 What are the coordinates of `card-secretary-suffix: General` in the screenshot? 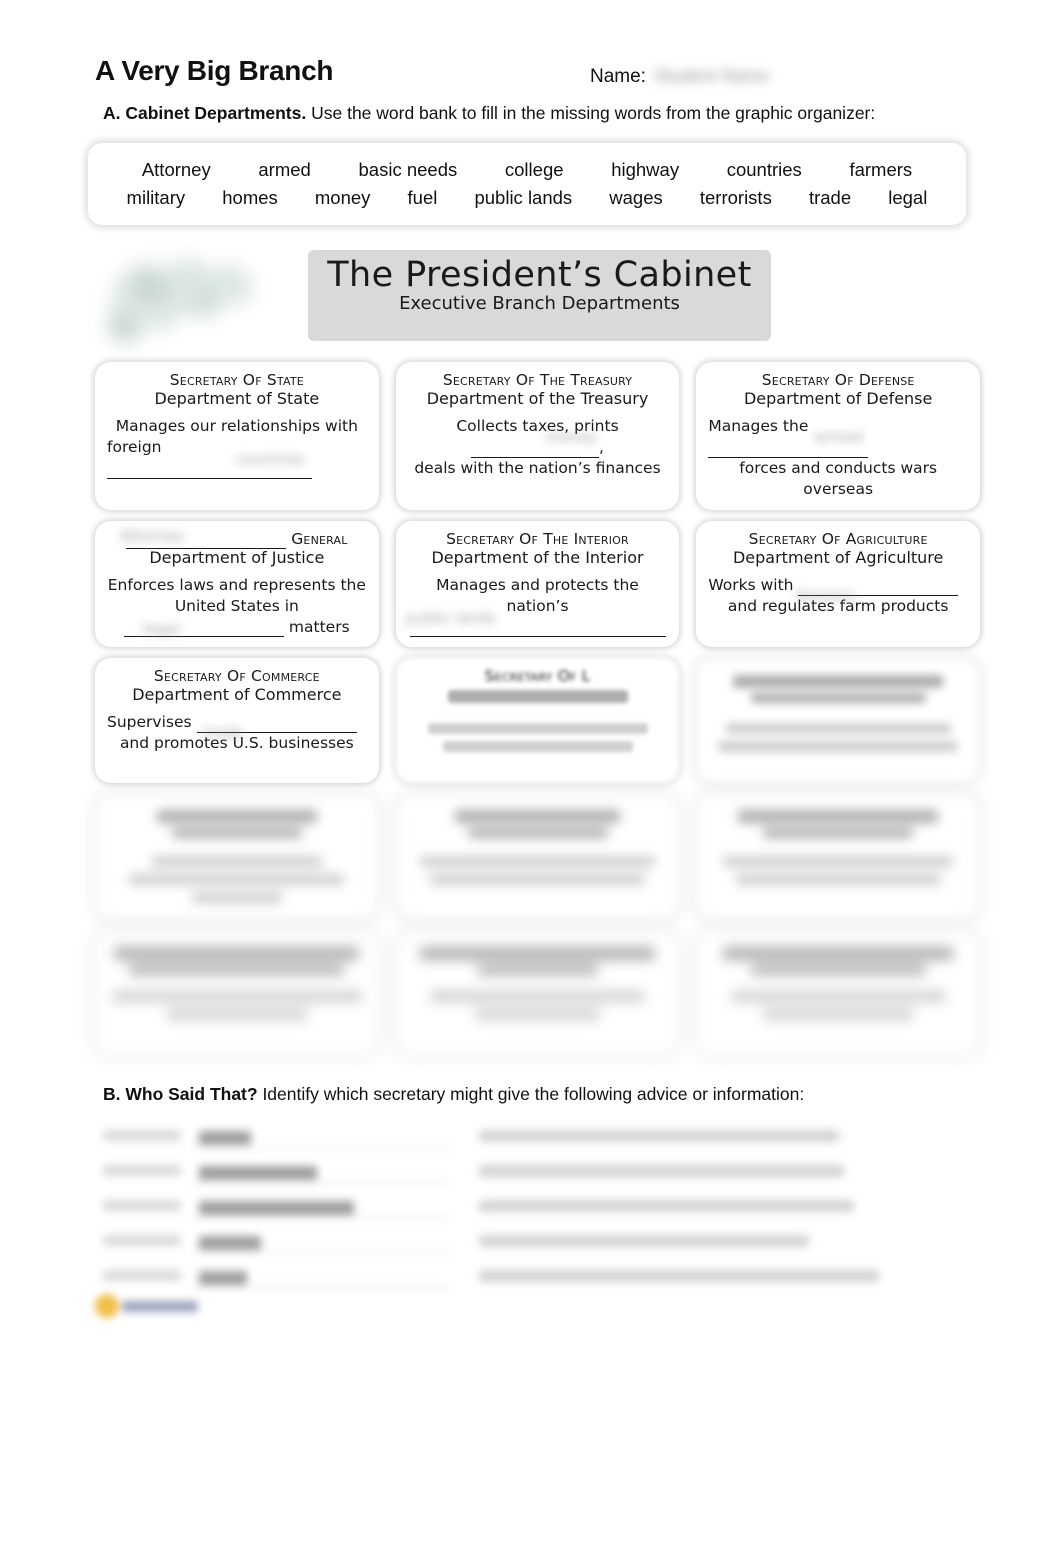 It's located at (319, 538).